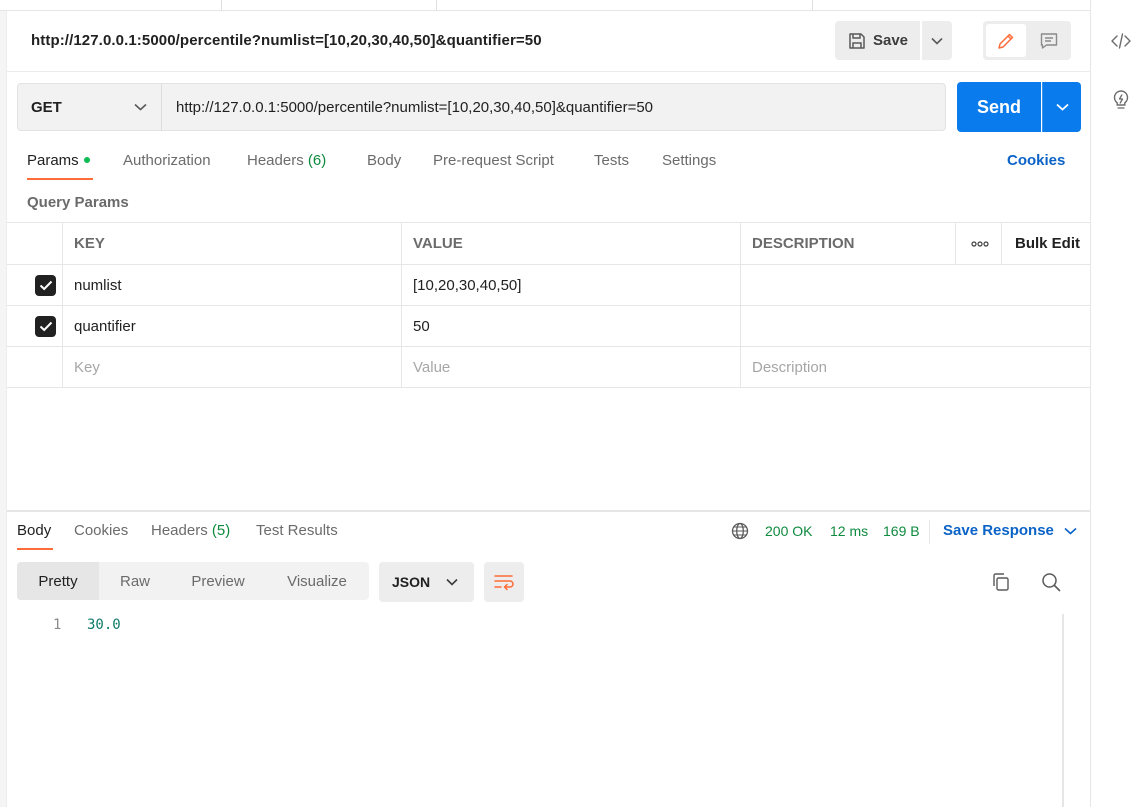 The image size is (1147, 807). Describe the element at coordinates (81, 367) in the screenshot. I see `new-key-input: Key` at that location.